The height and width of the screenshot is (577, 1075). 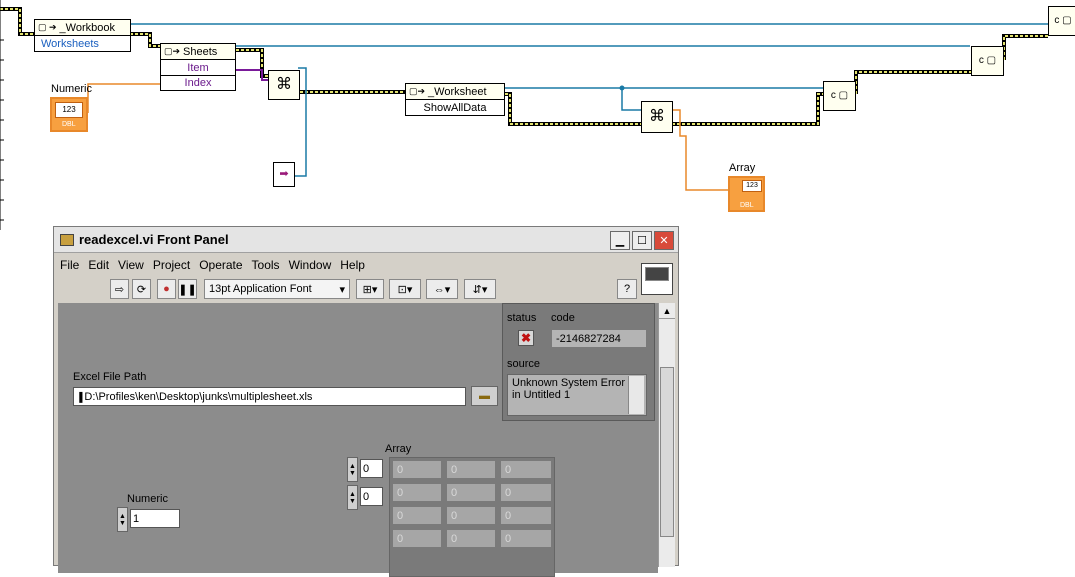 I want to click on close-ref-icon: c ▢, so click(x=987, y=60).